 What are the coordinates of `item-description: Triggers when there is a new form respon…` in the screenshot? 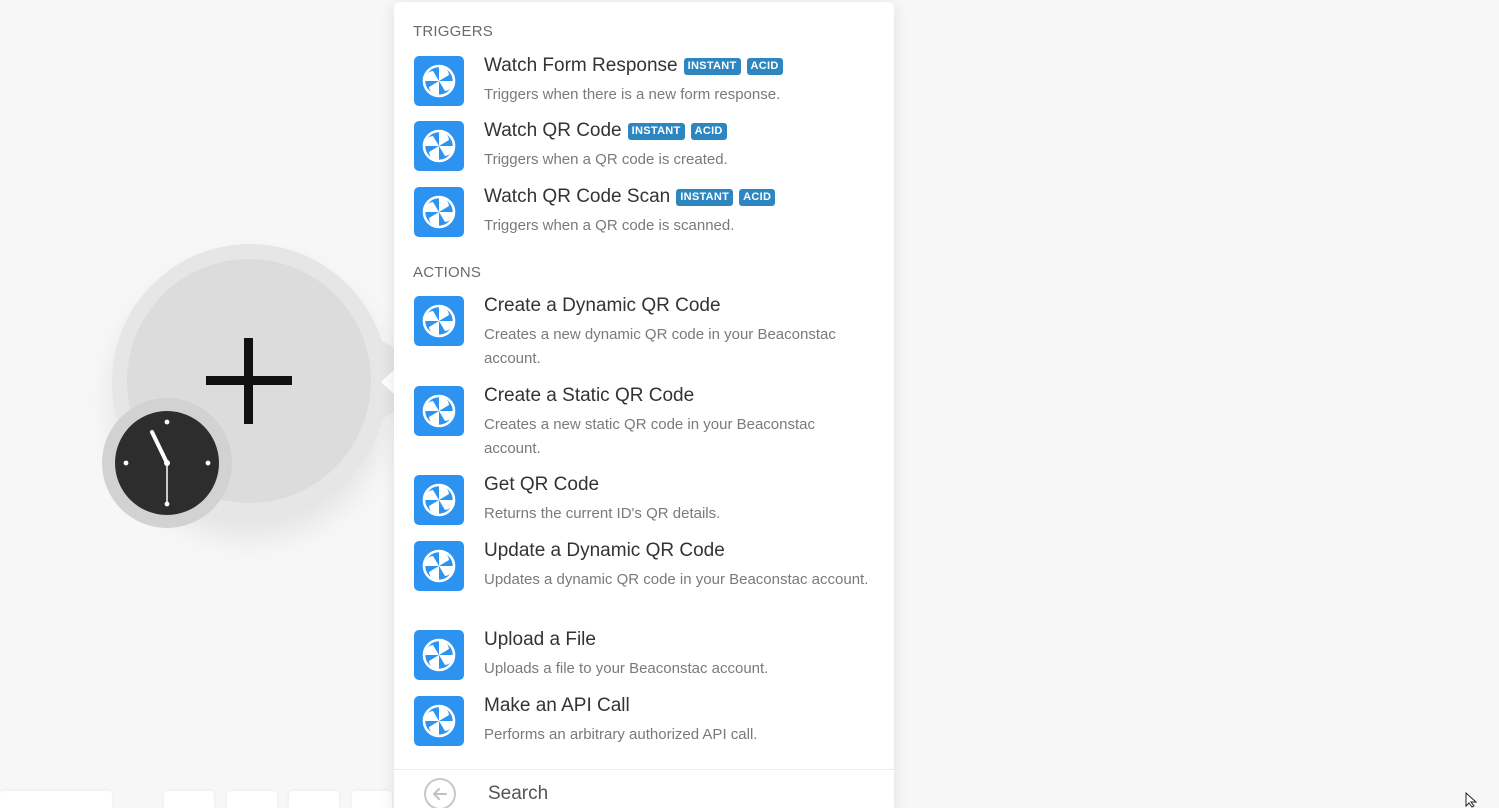 It's located at (632, 94).